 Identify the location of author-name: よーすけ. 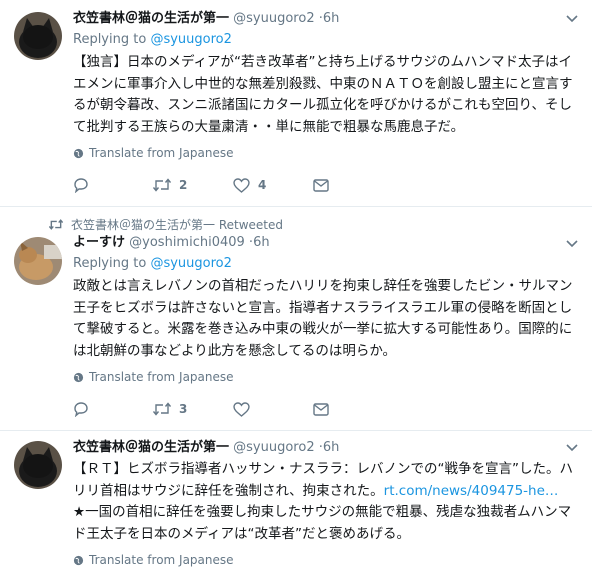
(99, 242).